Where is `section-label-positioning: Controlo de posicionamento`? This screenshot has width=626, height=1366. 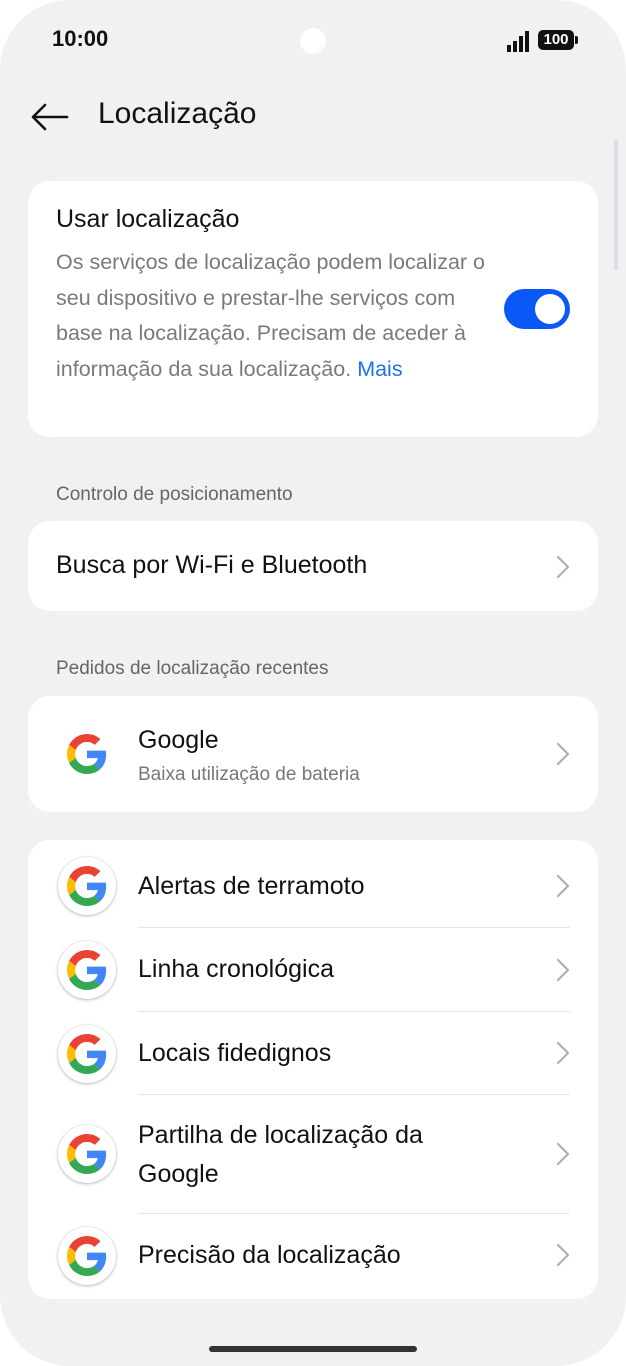 section-label-positioning: Controlo de posicionamento is located at coordinates (174, 494).